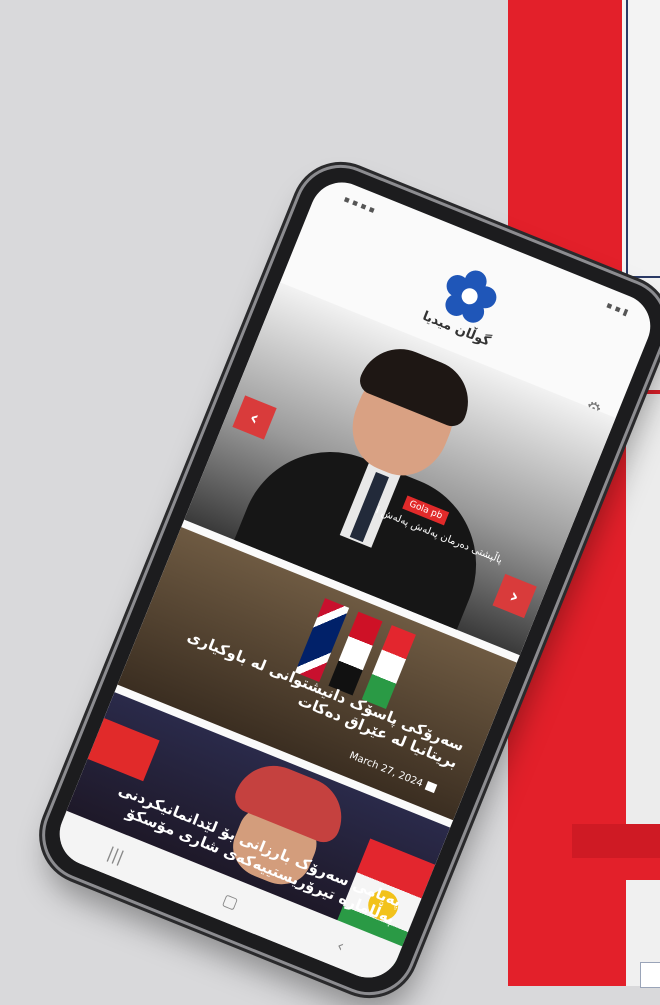 The width and height of the screenshot is (660, 1005). I want to click on slider-prev-button: ‹, so click(254, 417).